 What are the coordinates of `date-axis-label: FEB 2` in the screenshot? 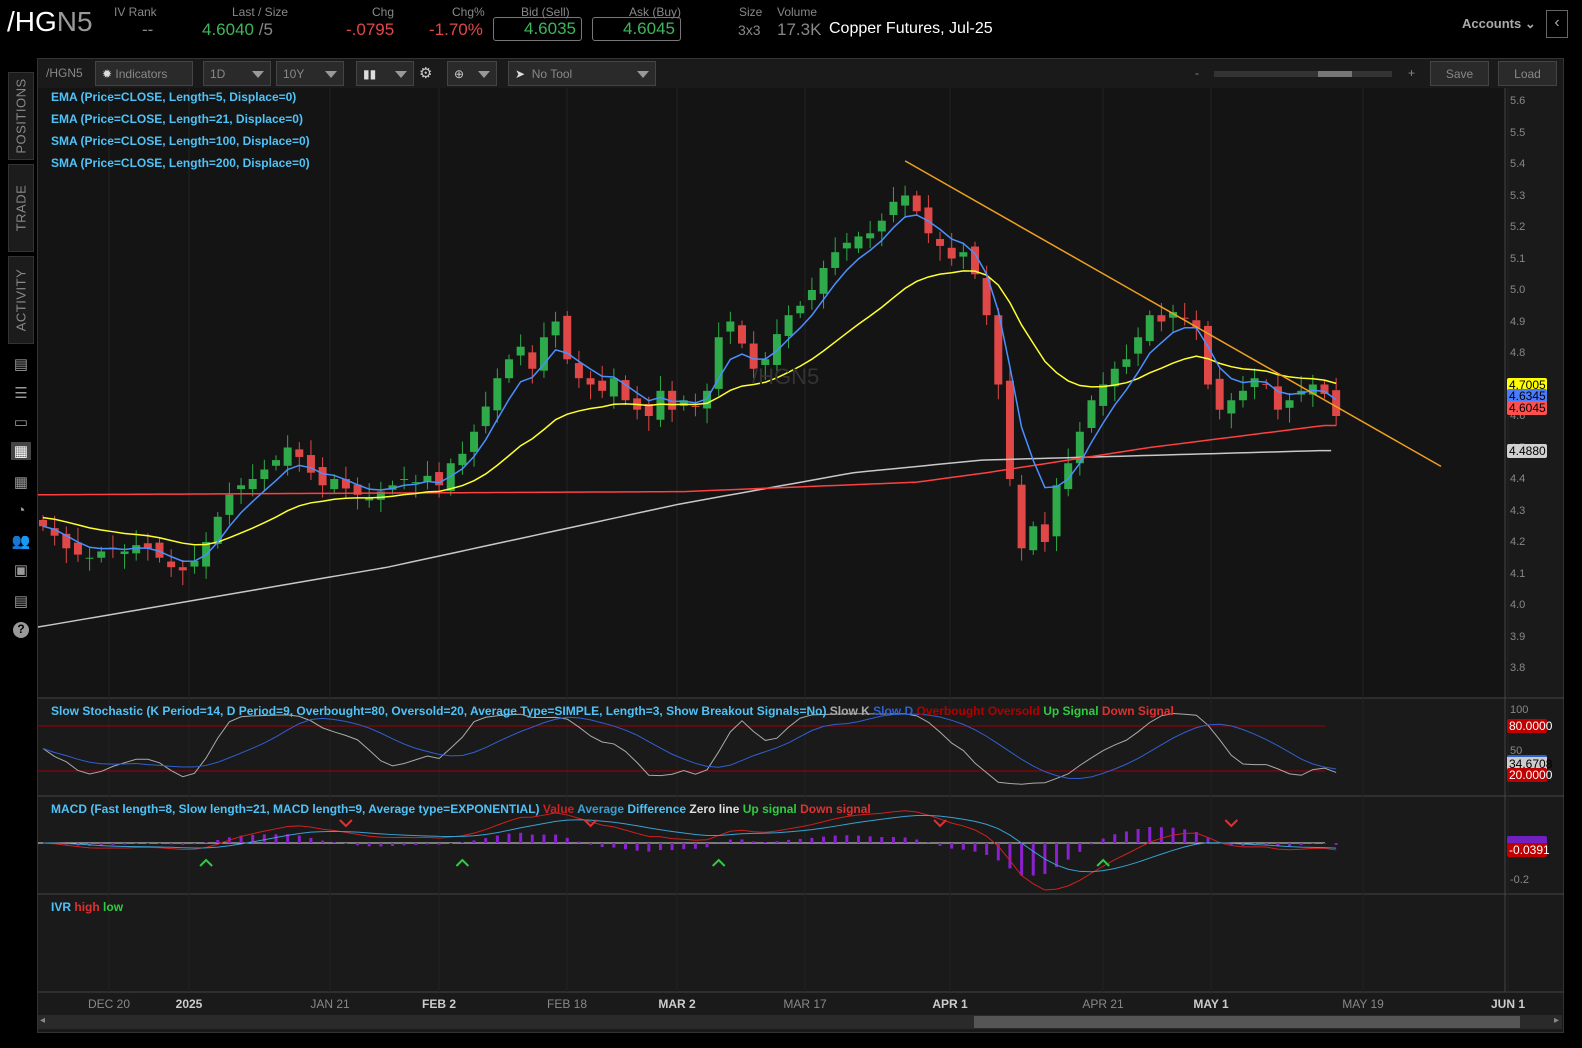 It's located at (439, 1004).